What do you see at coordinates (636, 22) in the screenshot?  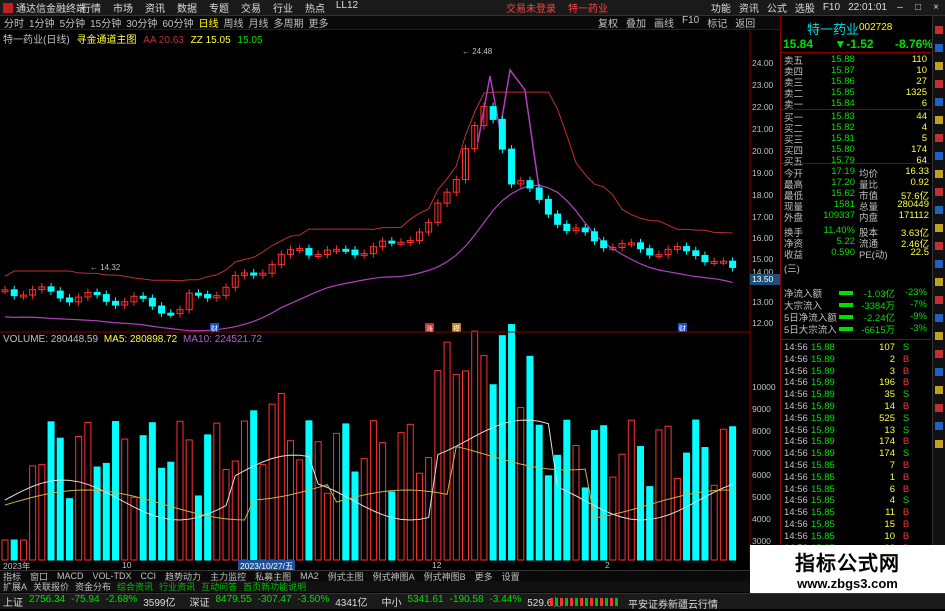 I see `tool-button: 叠加` at bounding box center [636, 22].